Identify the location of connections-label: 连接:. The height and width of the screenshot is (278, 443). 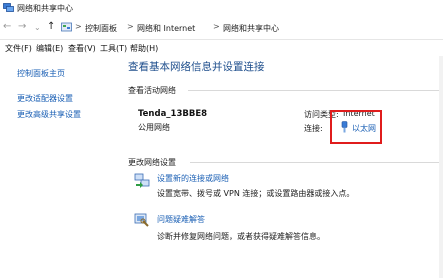
(313, 128).